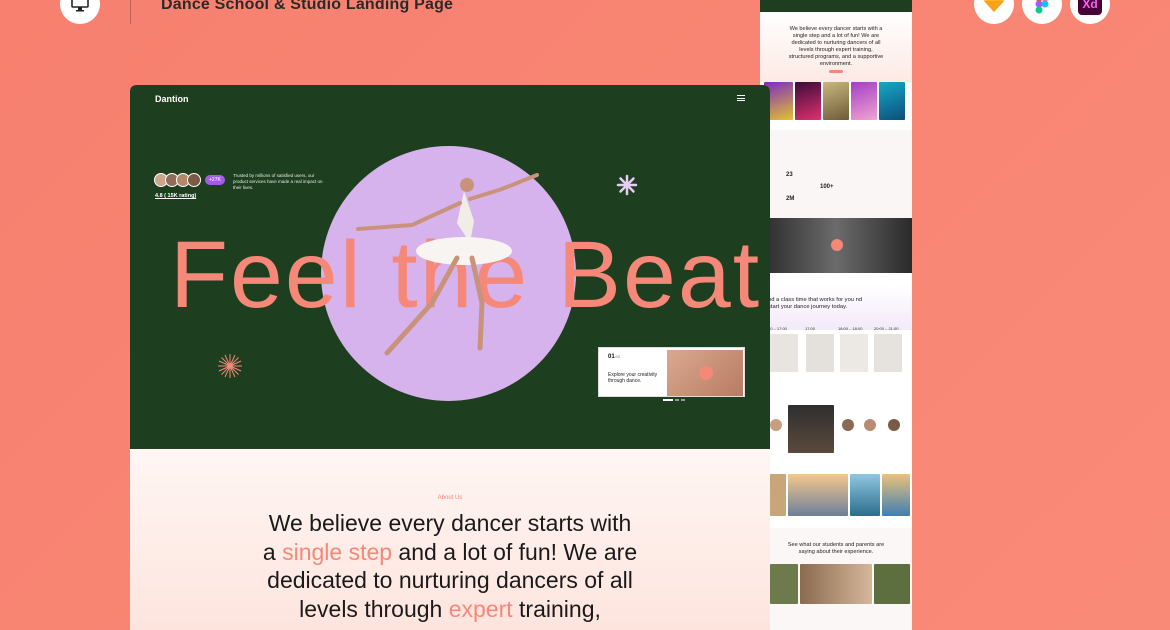 The width and height of the screenshot is (1170, 630). I want to click on slide-total: /05, so click(617, 356).